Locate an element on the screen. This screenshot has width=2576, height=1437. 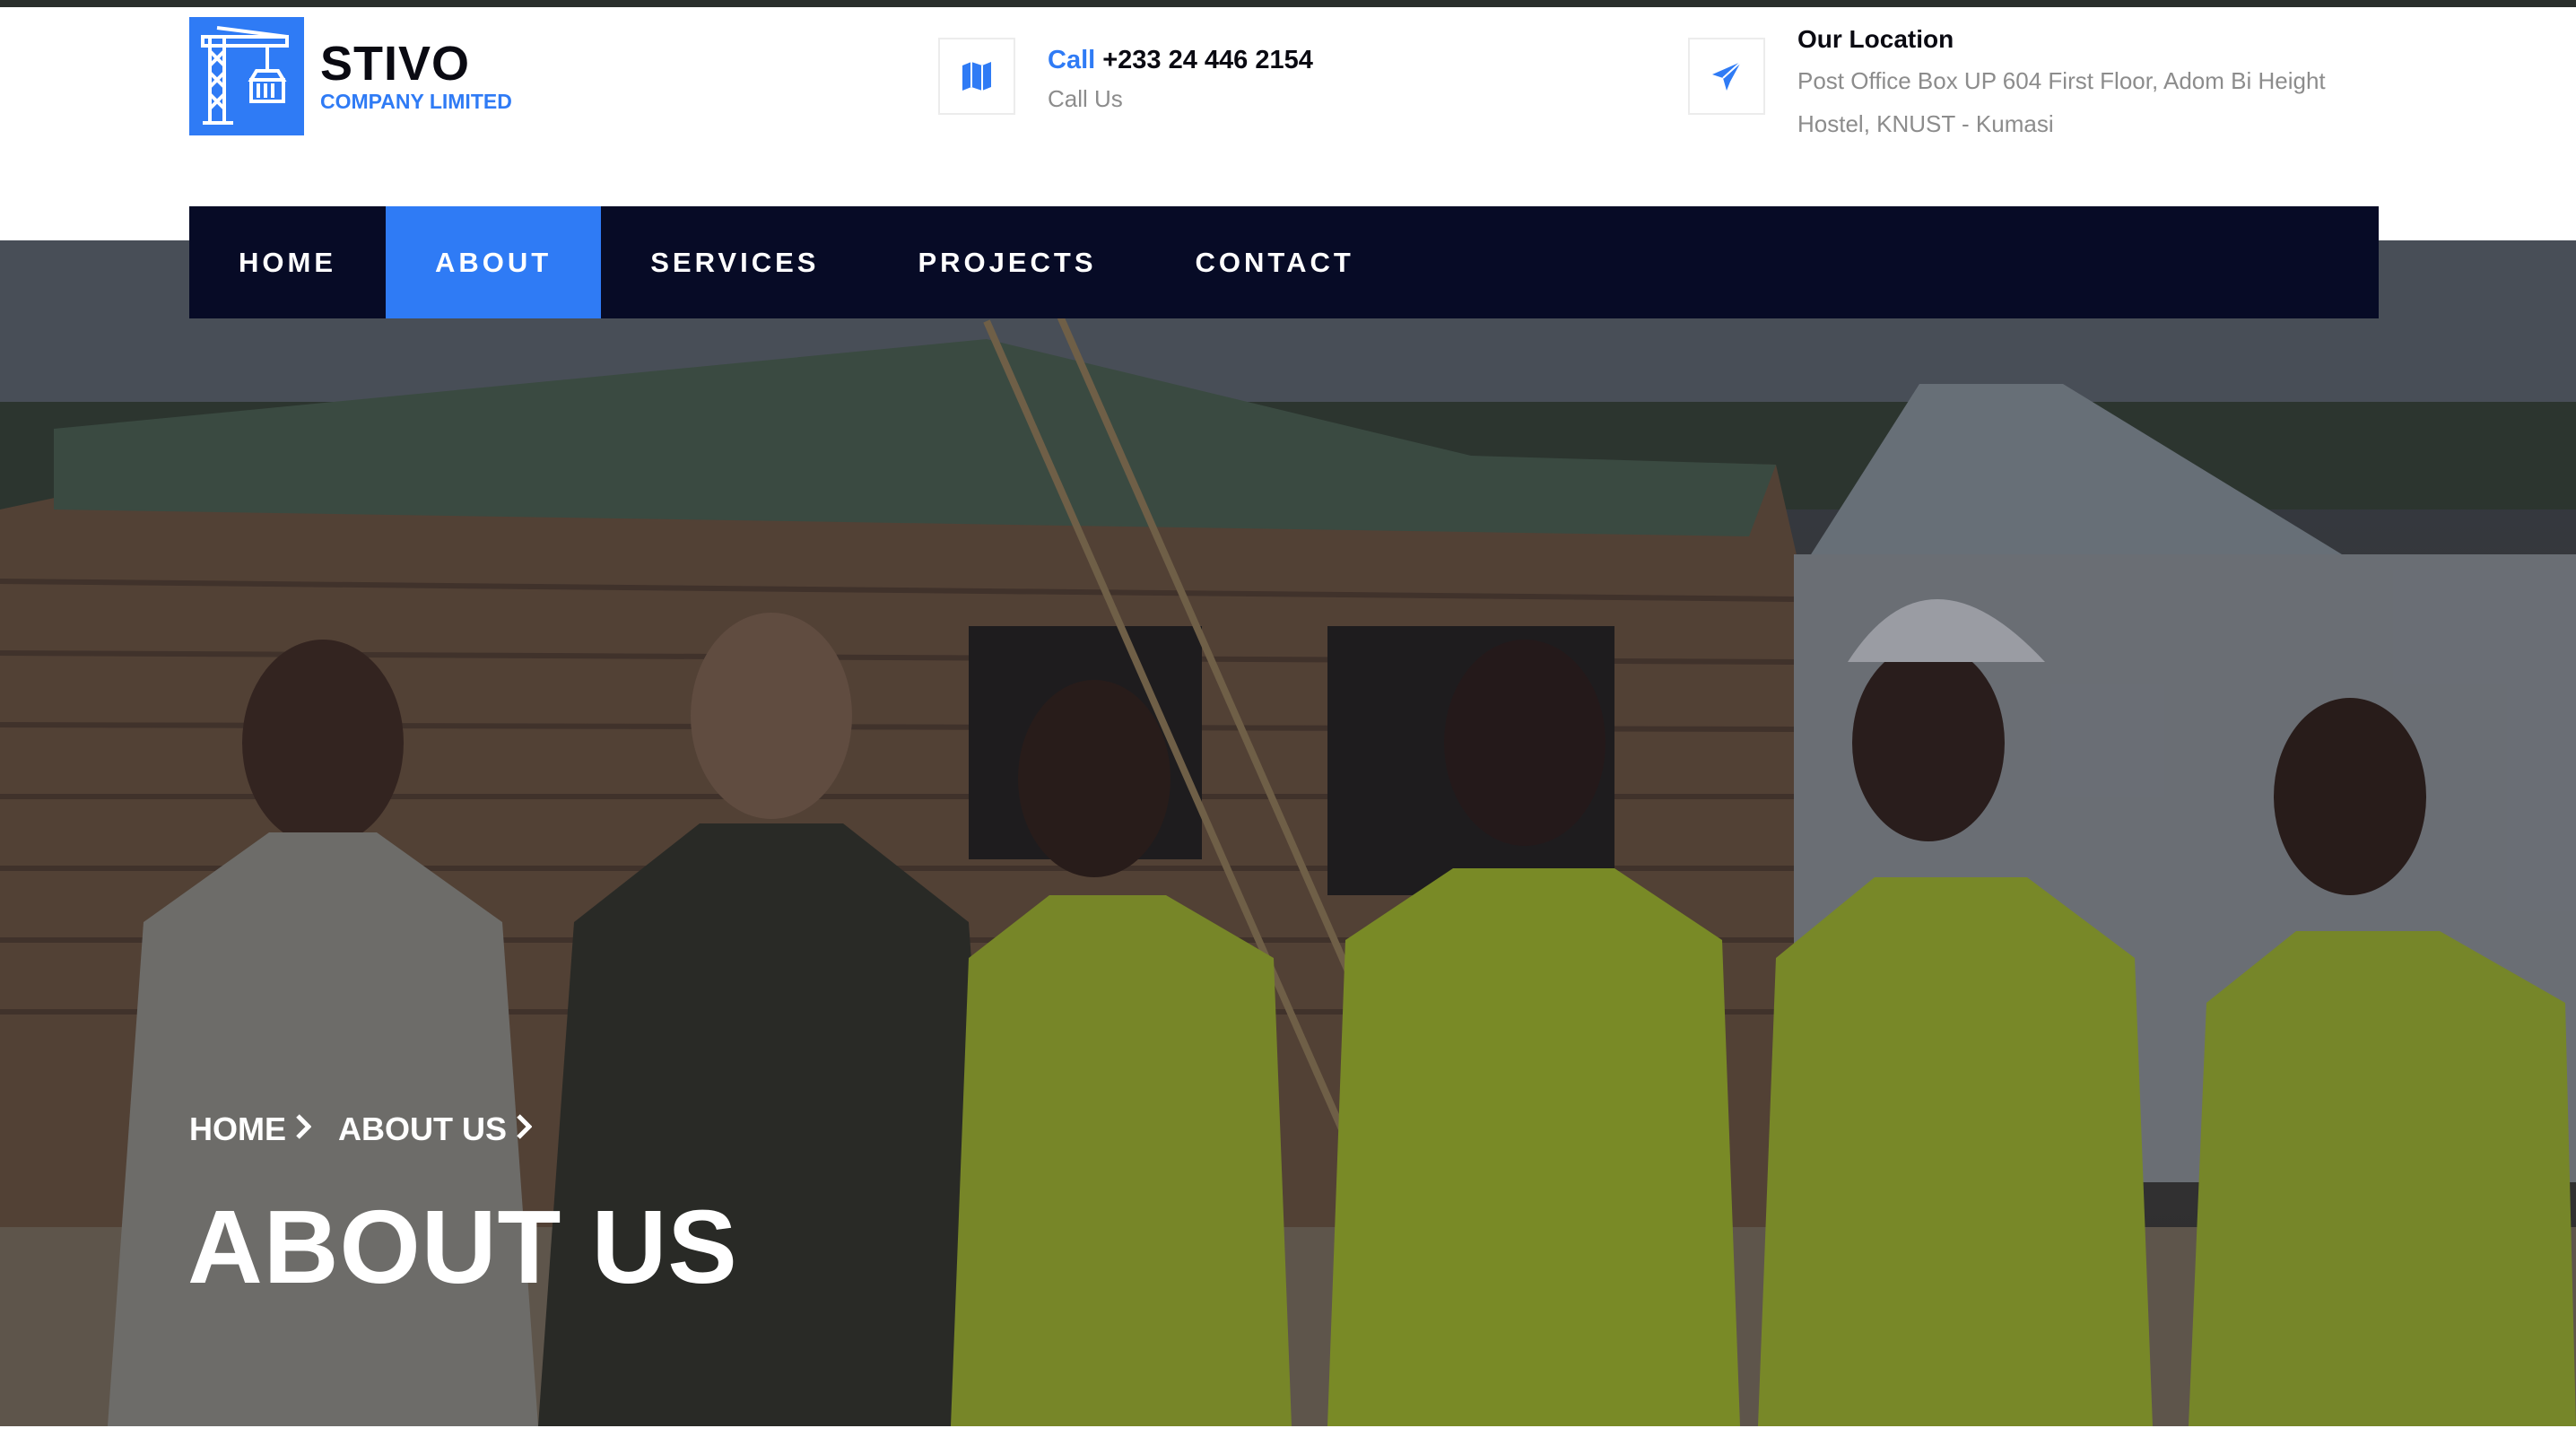
location-title: Our Location is located at coordinates (1875, 39).